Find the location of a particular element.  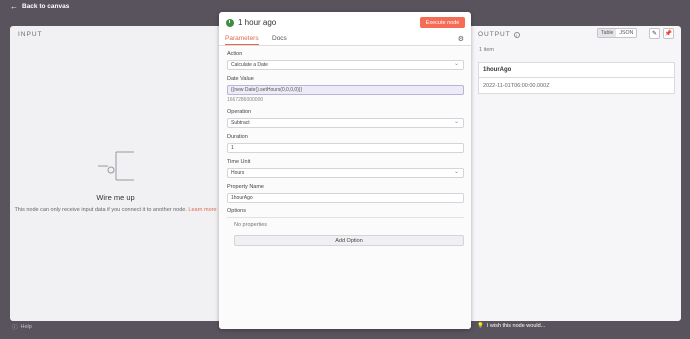

output-table: 1hourAgo 2022-11-01T06:00:00.000Z is located at coordinates (576, 78).